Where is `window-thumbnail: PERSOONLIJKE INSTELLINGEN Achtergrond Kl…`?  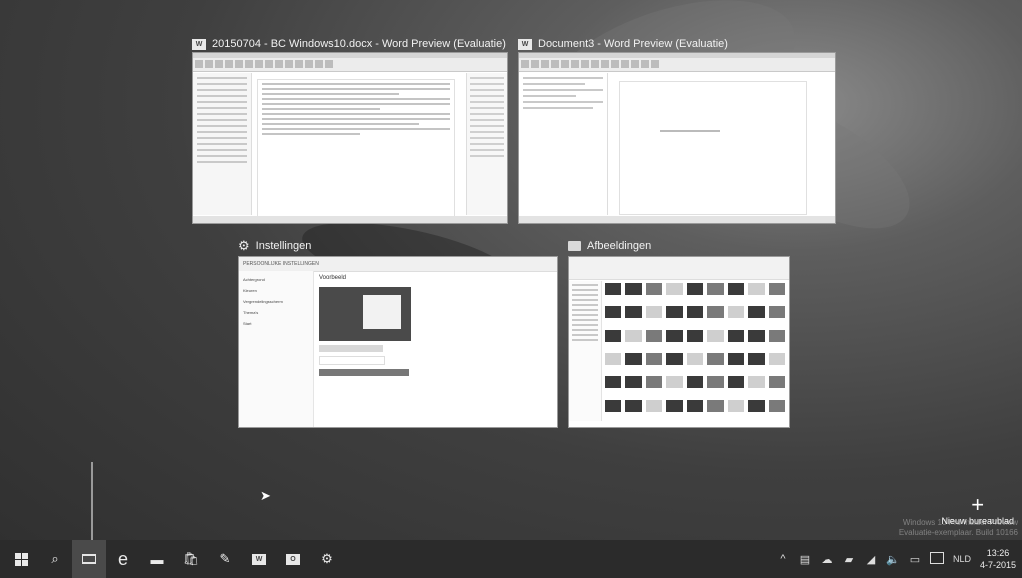
window-thumbnail: PERSOONLIJKE INSTELLINGEN Achtergrond Kl… is located at coordinates (398, 342).